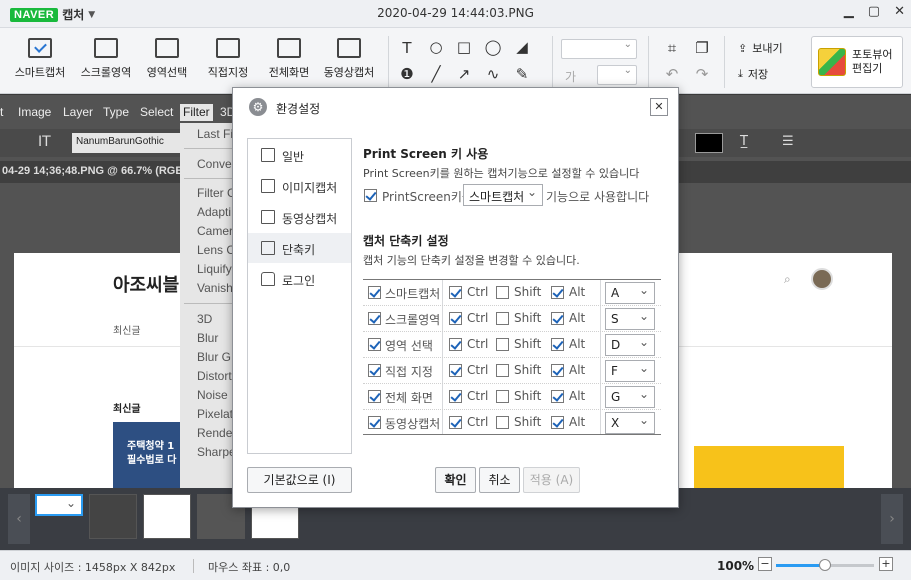 The height and width of the screenshot is (580, 911). What do you see at coordinates (499, 480) in the screenshot?
I see `cancel-button: 취소` at bounding box center [499, 480].